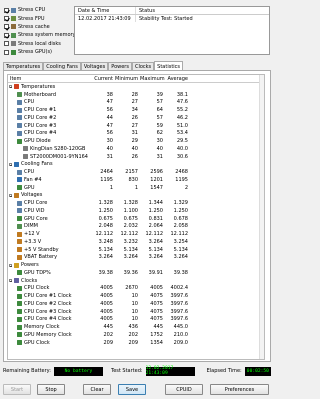  I want to click on sensor-row: Fan #4 1195 830 1201 1195, so click(136, 180).